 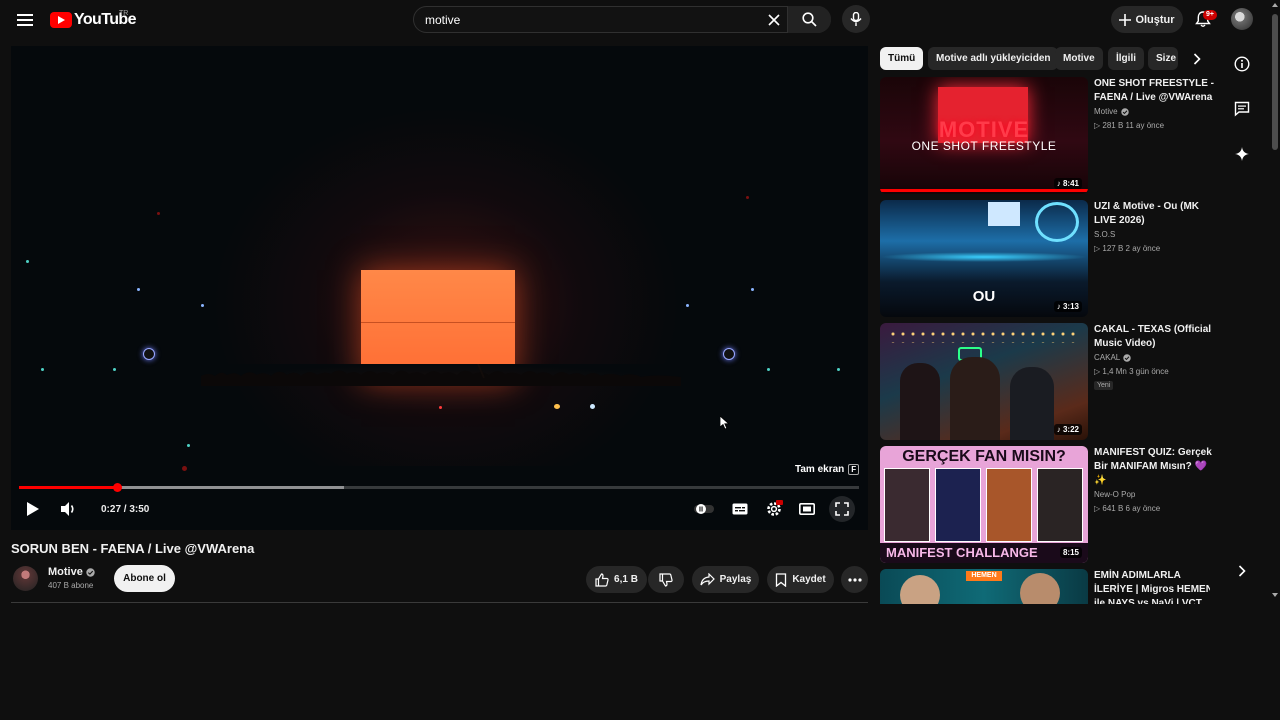 What do you see at coordinates (1004, 214) in the screenshot?
I see `thumbnail-screen` at bounding box center [1004, 214].